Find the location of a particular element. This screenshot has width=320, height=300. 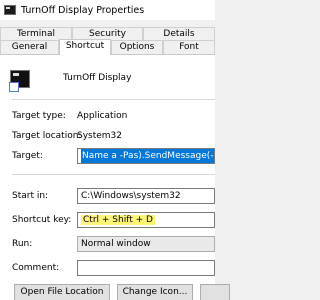

comment-field is located at coordinates (146, 268).